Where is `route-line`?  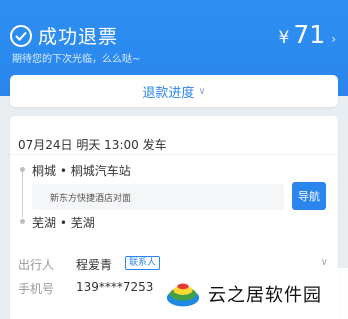 route-line is located at coordinates (22, 194).